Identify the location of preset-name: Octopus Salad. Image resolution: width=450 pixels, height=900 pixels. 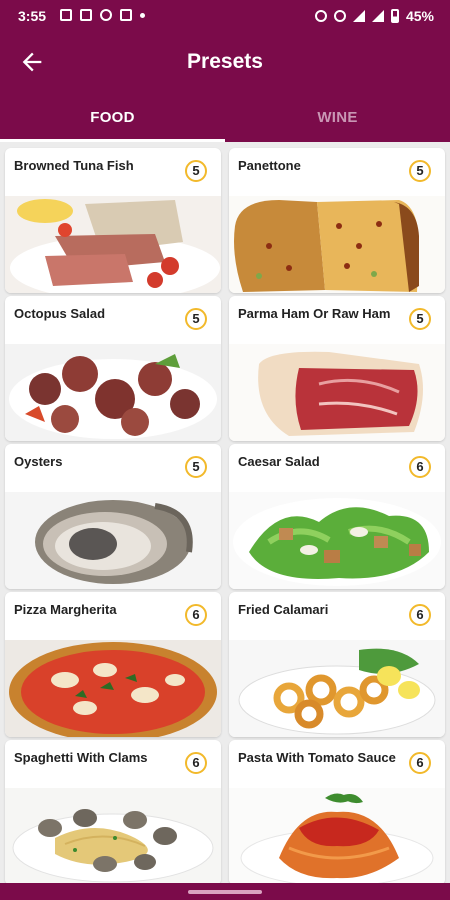
(60, 313).